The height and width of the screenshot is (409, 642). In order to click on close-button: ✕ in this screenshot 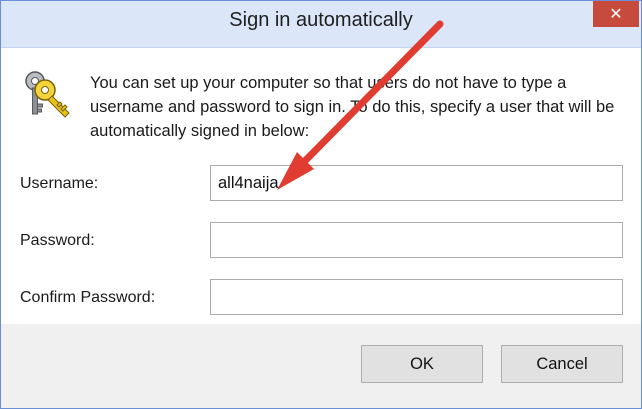, I will do `click(616, 14)`.